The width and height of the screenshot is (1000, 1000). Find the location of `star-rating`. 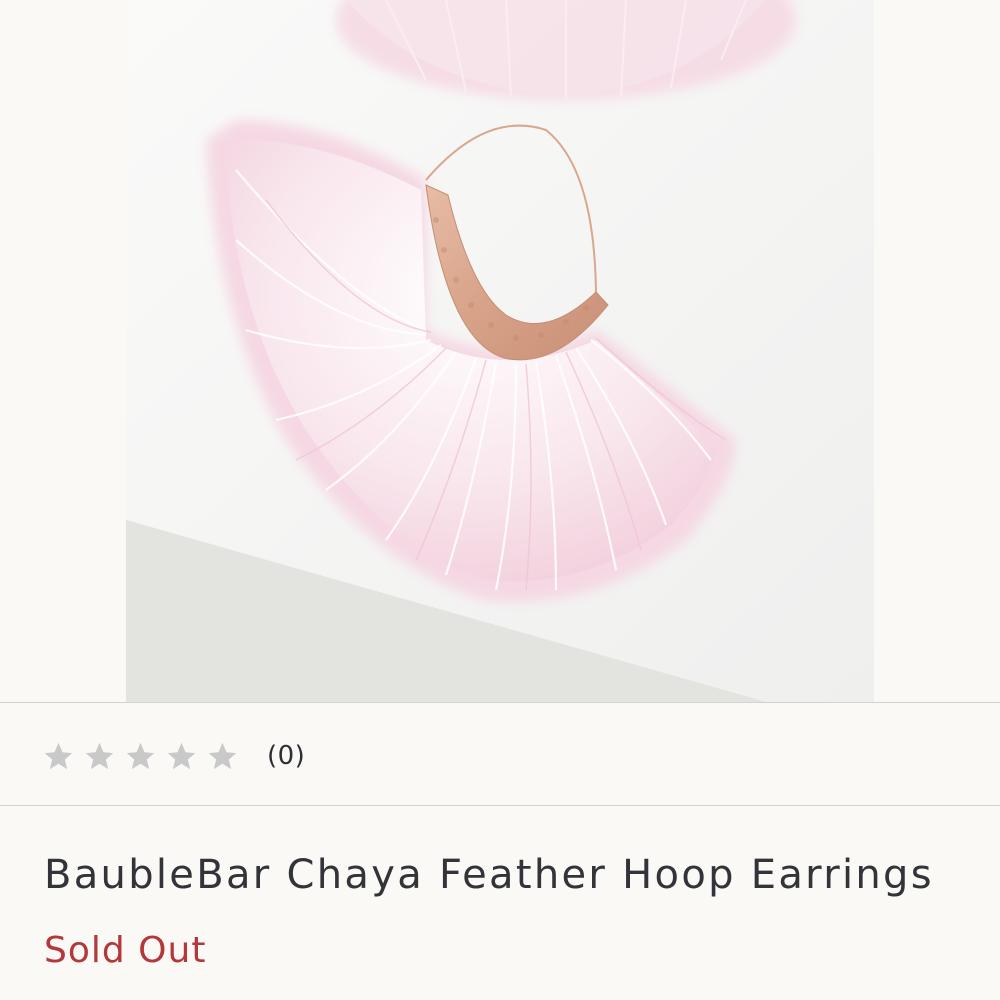

star-rating is located at coordinates (144, 756).